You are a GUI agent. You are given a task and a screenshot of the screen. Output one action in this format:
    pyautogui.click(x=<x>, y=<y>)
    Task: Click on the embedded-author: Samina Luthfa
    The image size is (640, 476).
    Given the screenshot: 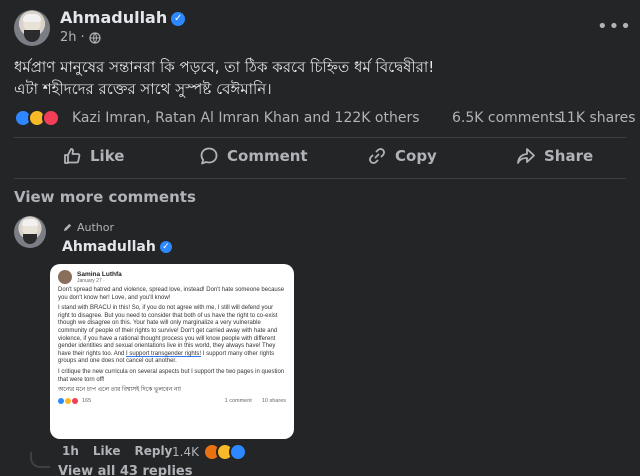 What is the action you would take?
    pyautogui.click(x=99, y=274)
    